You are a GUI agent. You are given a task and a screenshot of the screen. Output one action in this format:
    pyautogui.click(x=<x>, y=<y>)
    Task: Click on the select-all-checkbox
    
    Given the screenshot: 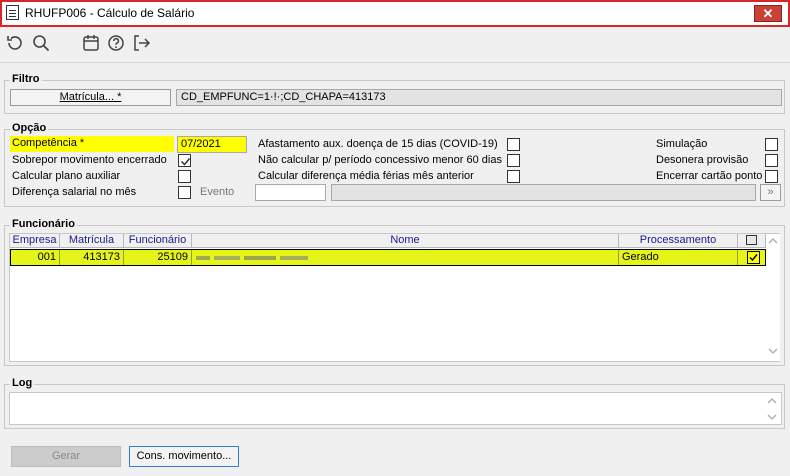 What is the action you would take?
    pyautogui.click(x=751, y=240)
    